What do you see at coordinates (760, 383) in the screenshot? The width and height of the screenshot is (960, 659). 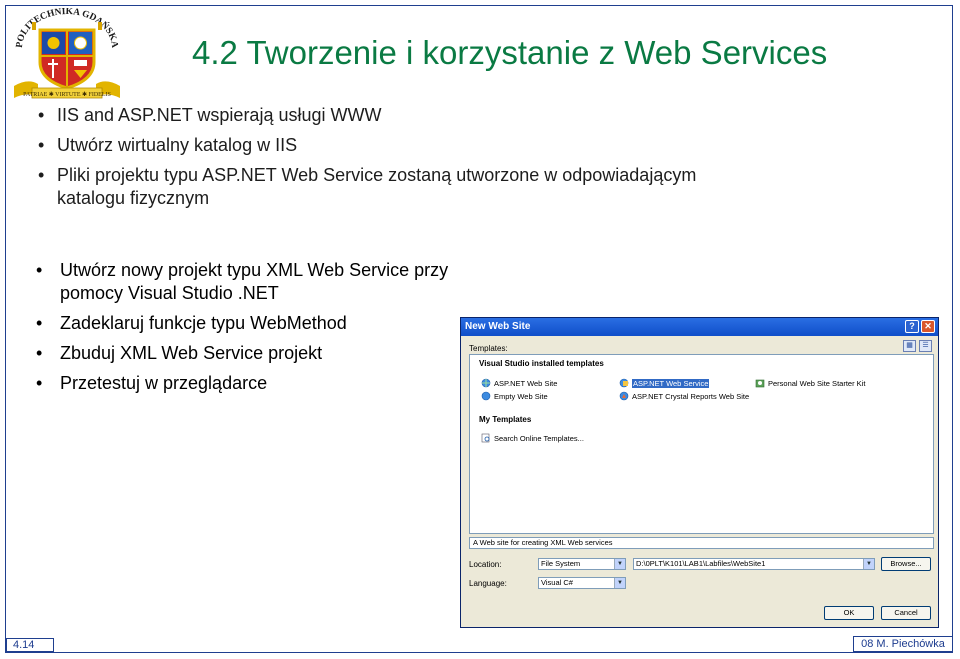 I see `starter-kit-icon` at bounding box center [760, 383].